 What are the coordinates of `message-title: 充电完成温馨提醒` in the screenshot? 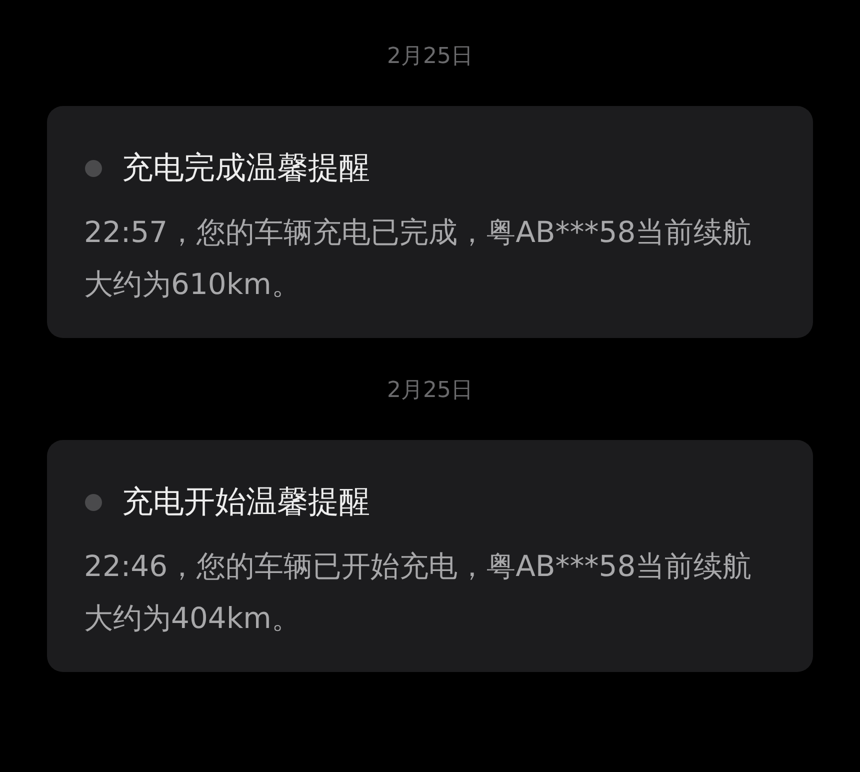 It's located at (246, 168).